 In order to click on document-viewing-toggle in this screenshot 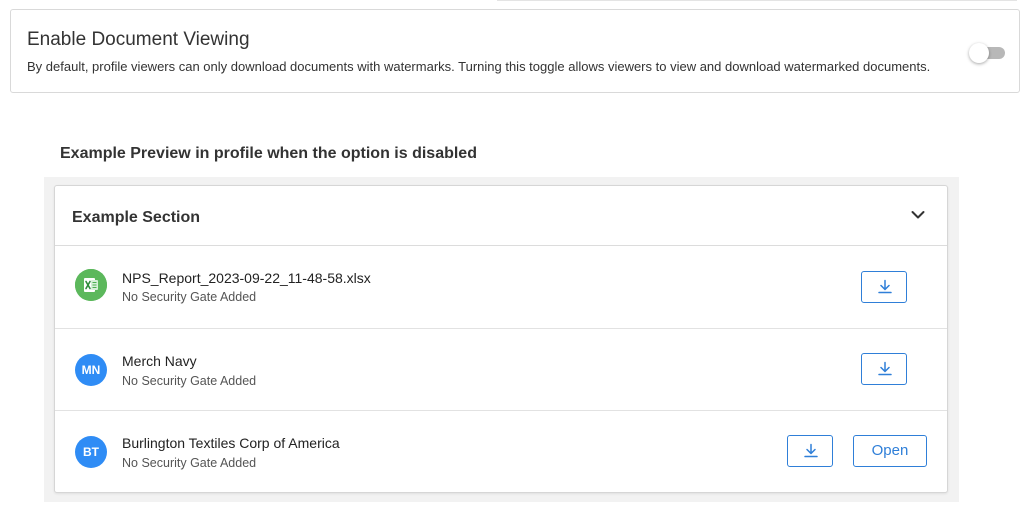, I will do `click(988, 53)`.